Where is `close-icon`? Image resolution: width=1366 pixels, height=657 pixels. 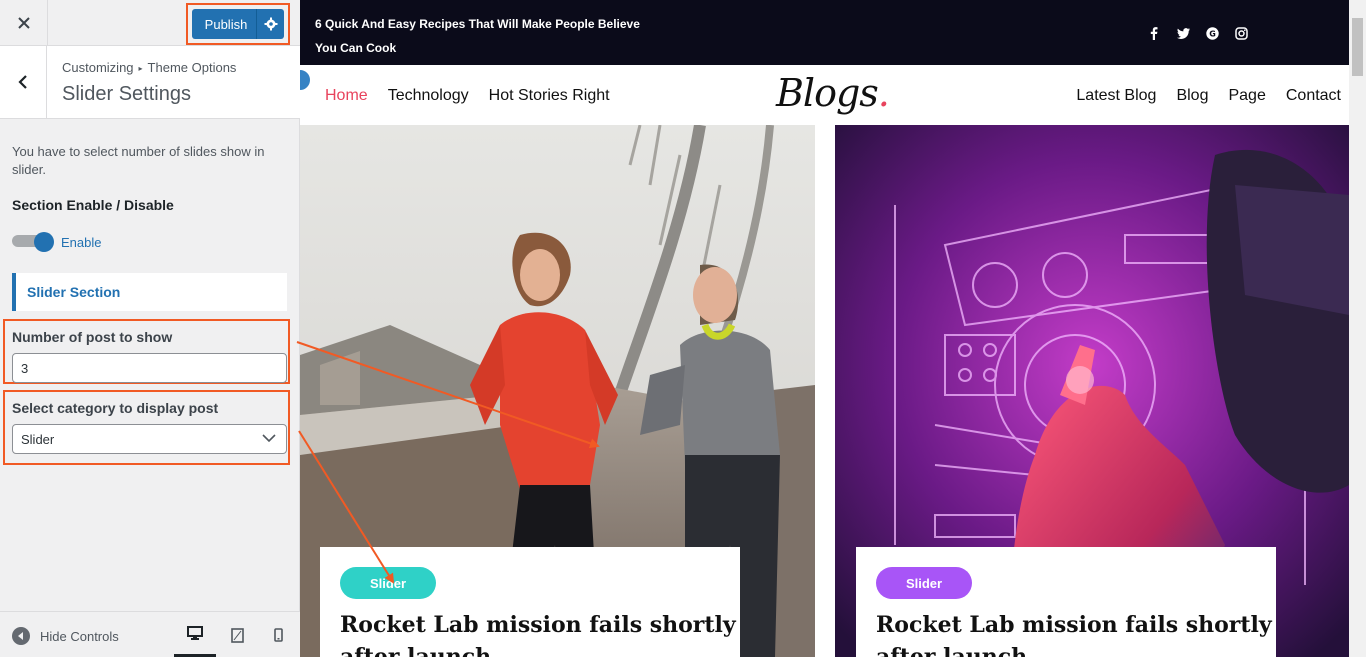
close-icon is located at coordinates (23, 23).